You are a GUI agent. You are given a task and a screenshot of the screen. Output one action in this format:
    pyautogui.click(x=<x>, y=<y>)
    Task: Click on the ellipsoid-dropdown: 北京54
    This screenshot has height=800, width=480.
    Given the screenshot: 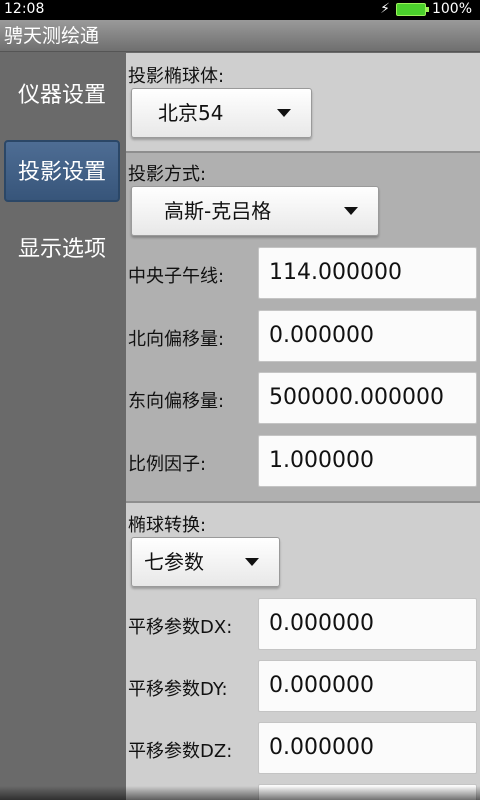 What is the action you would take?
    pyautogui.click(x=221, y=113)
    